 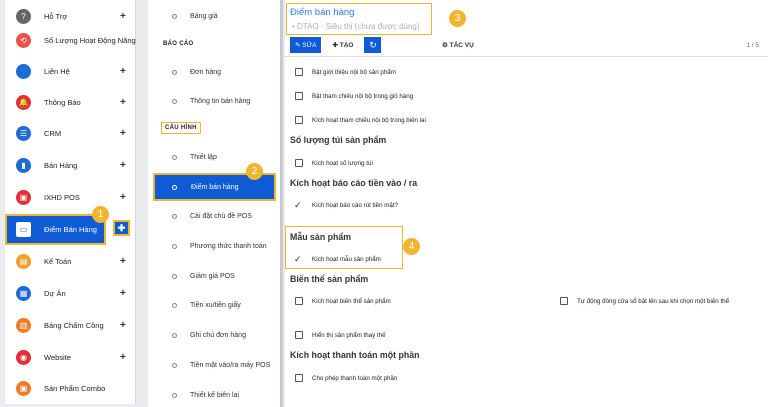 What do you see at coordinates (373, 45) in the screenshot?
I see `refresh-icon: ↻` at bounding box center [373, 45].